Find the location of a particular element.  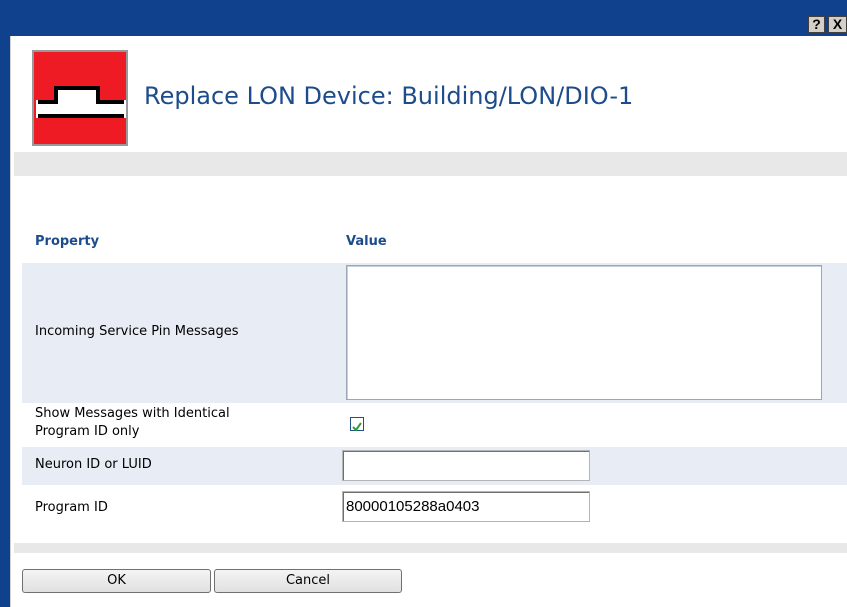

window-left-border is located at coordinates (5, 321).